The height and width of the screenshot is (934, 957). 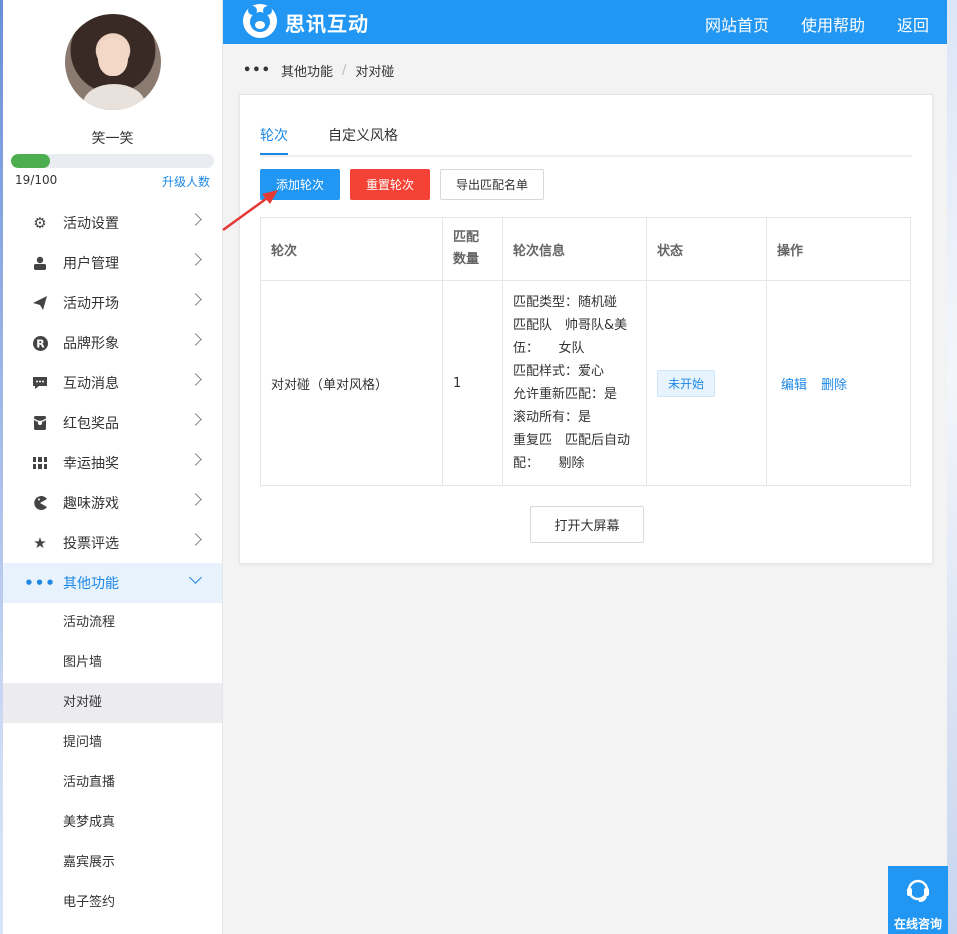 I want to click on sidebar-item-red-envelope: 红包奖品, so click(x=112, y=423).